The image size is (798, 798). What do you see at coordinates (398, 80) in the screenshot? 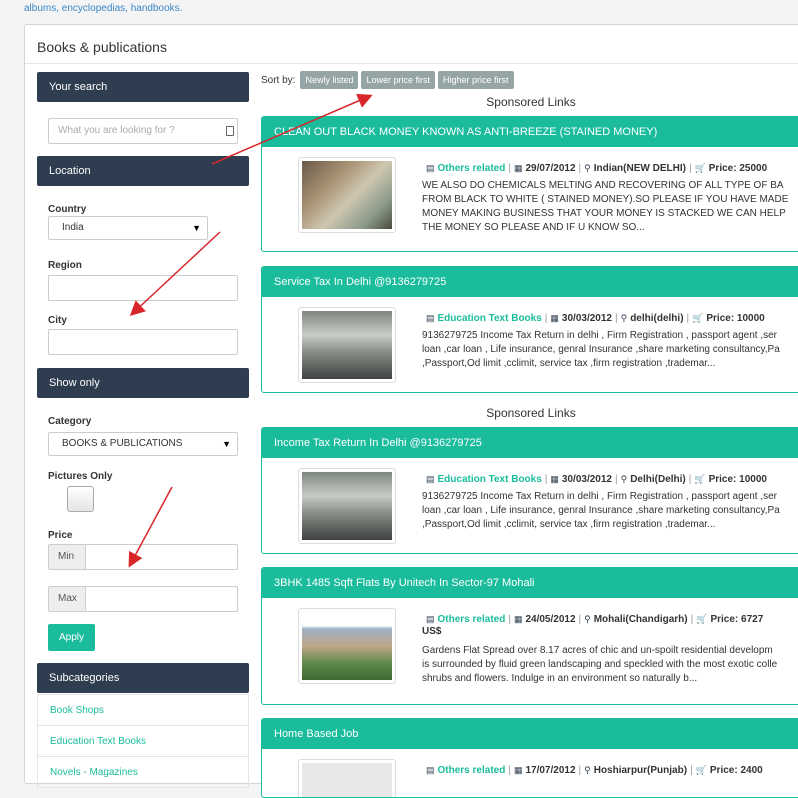
I see `sort-lower-price-button: Lower price first` at bounding box center [398, 80].